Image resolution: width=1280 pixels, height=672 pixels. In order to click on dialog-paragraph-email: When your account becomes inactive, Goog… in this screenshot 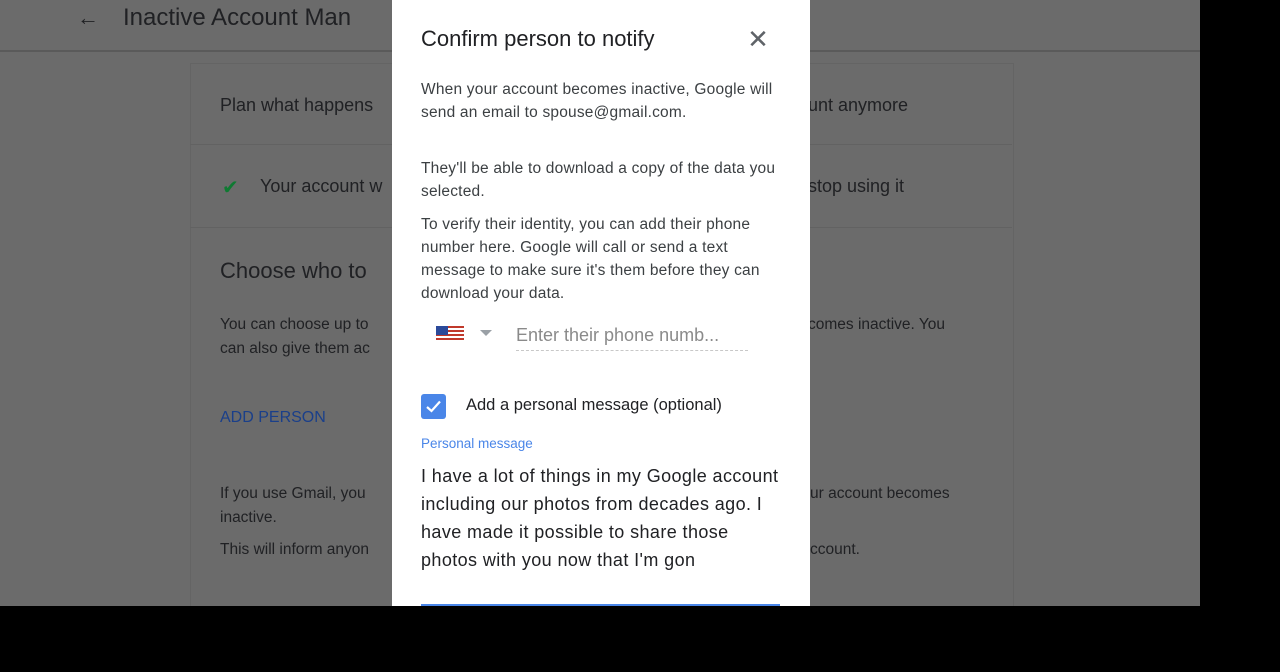, I will do `click(597, 101)`.